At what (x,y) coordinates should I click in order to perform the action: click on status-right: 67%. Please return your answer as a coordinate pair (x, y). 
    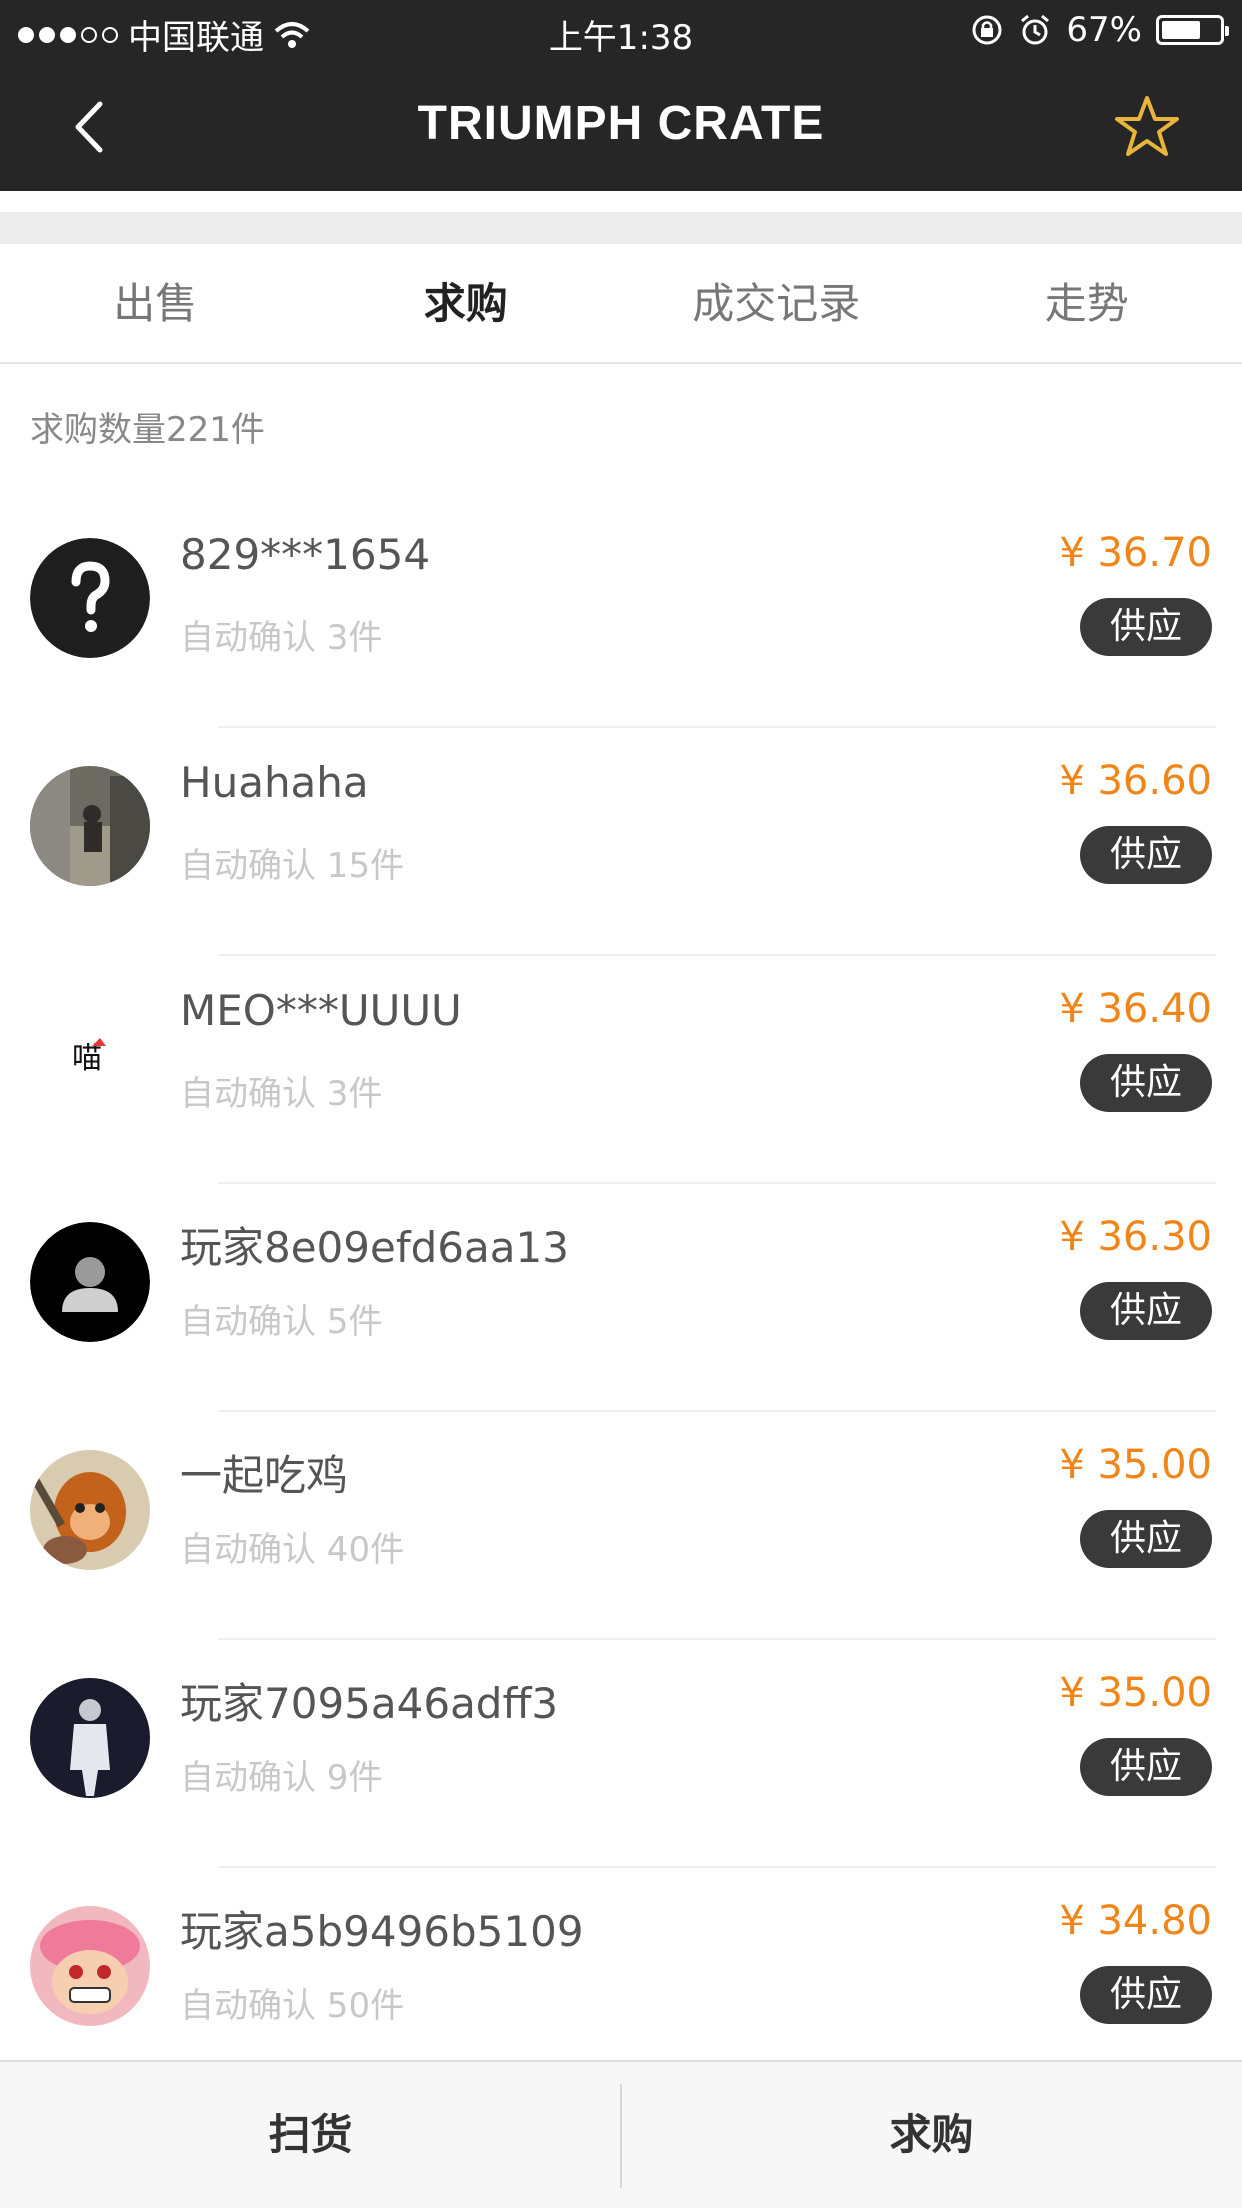
    Looking at the image, I should click on (1099, 30).